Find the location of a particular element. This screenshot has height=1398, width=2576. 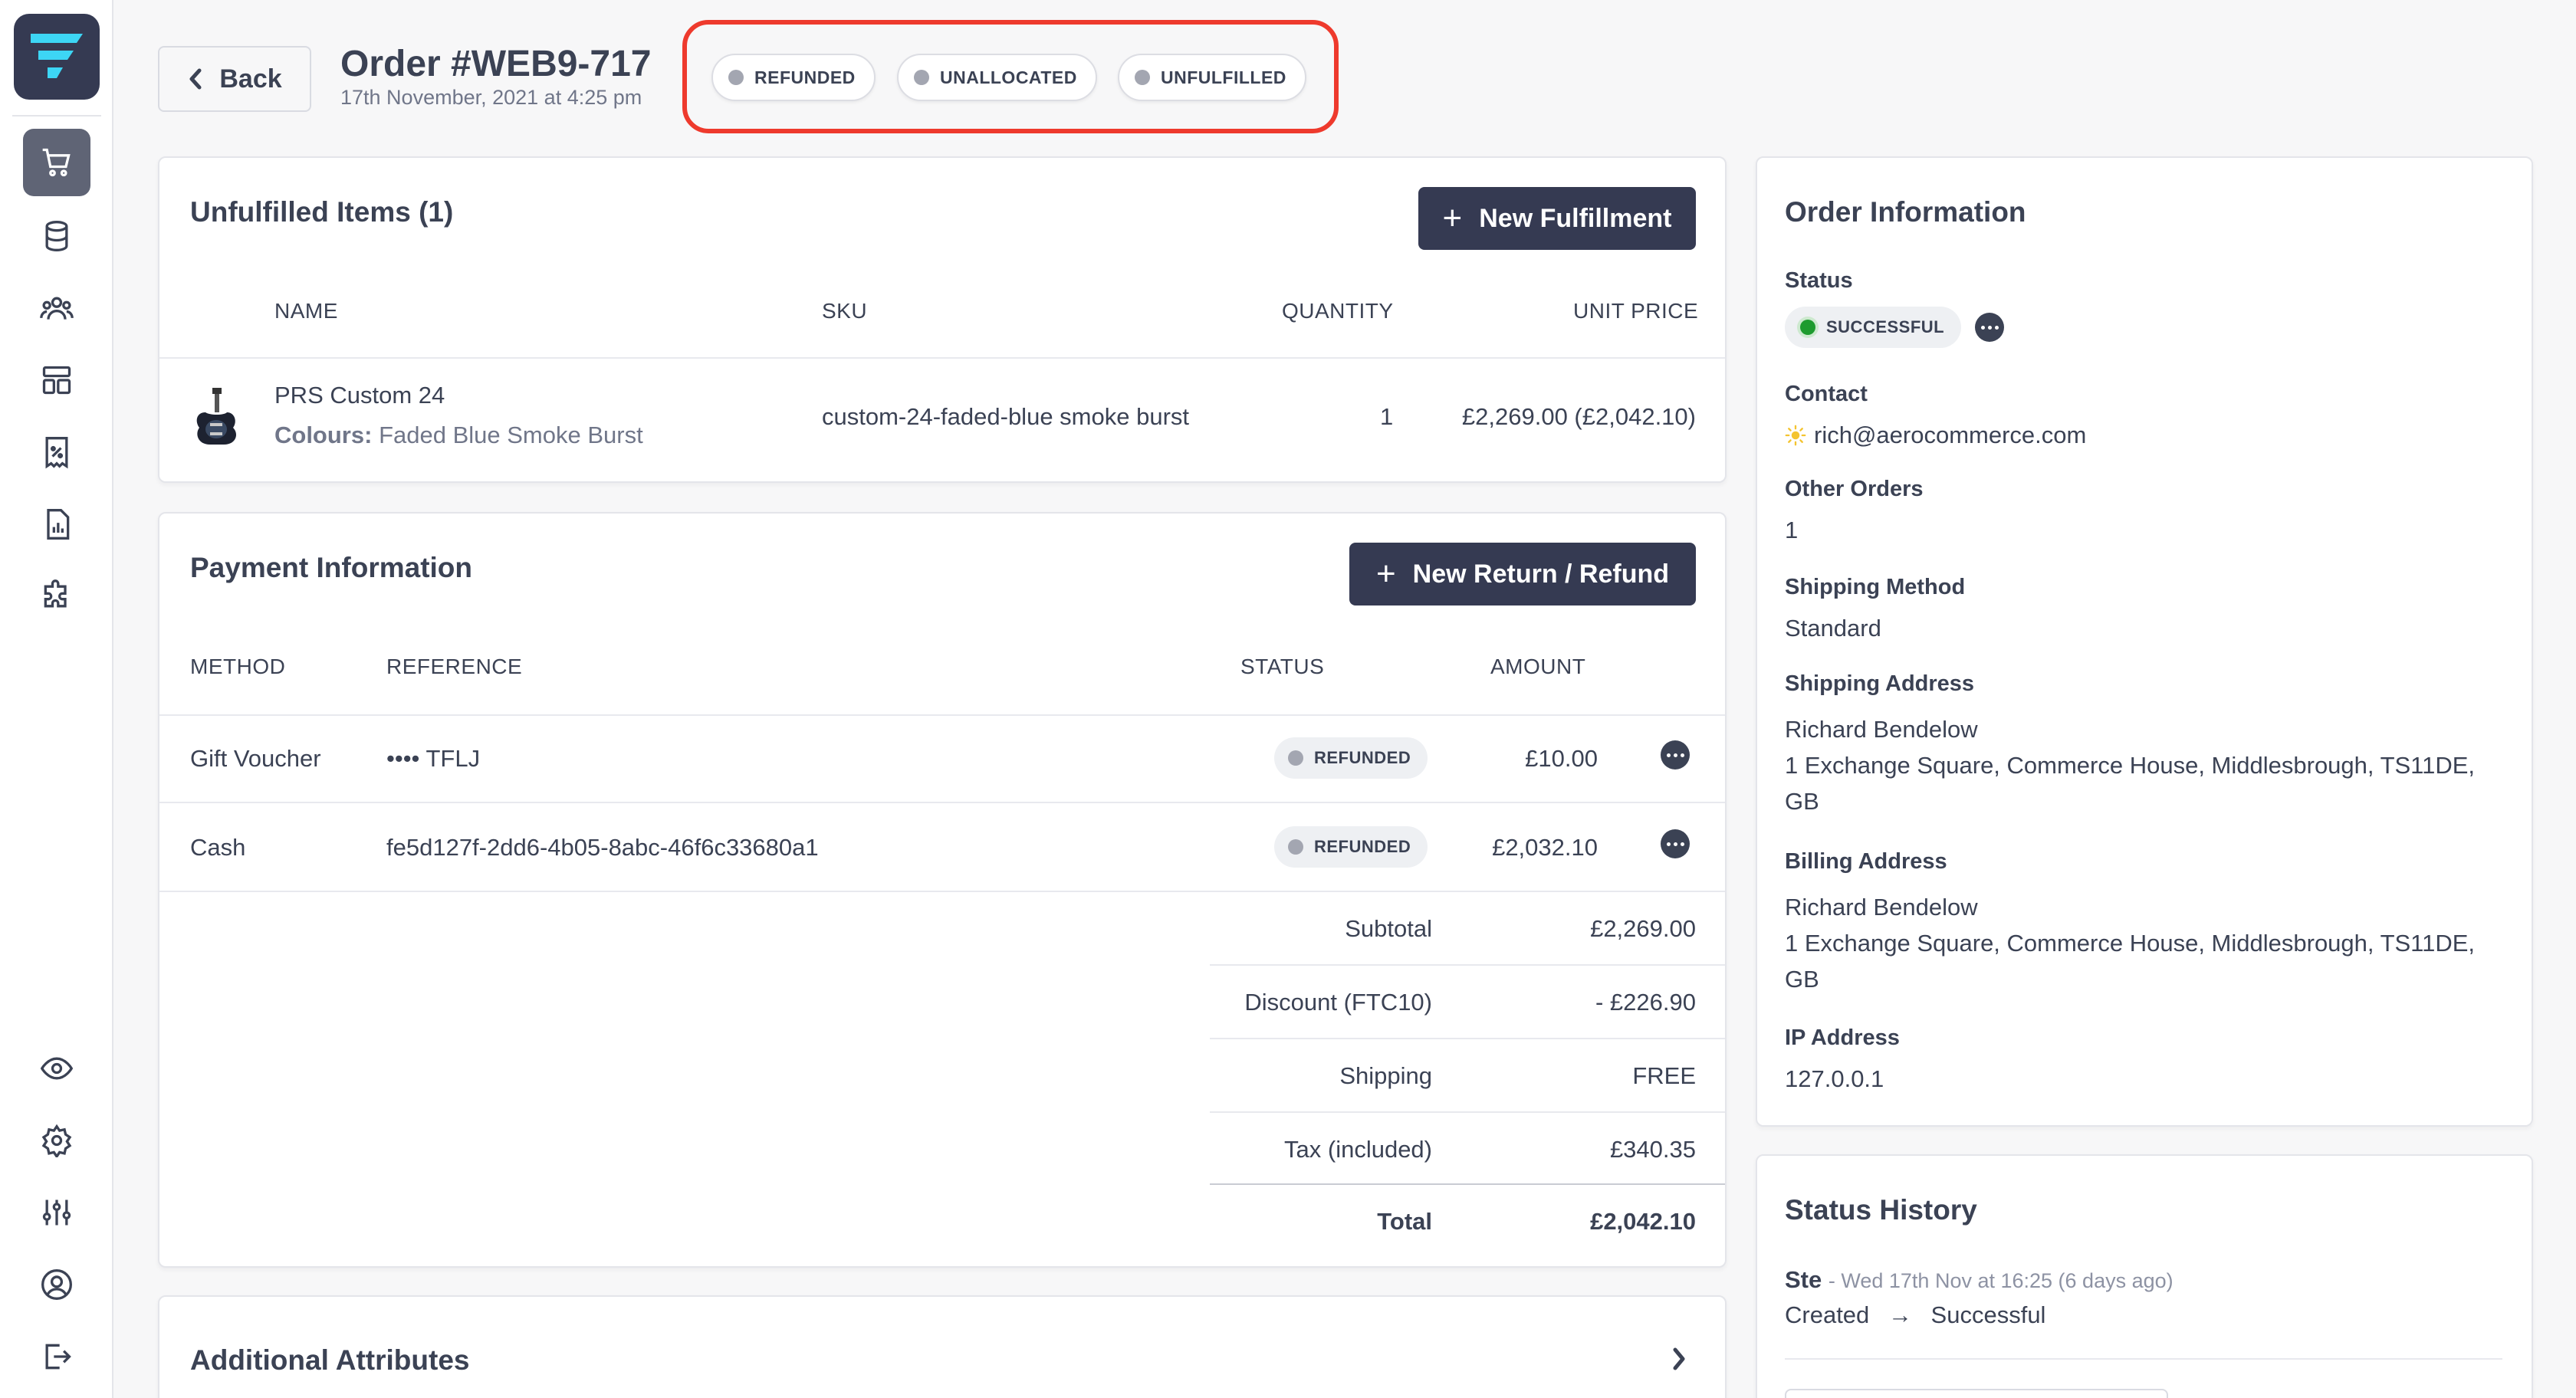

nav-discounts is located at coordinates (57, 452).